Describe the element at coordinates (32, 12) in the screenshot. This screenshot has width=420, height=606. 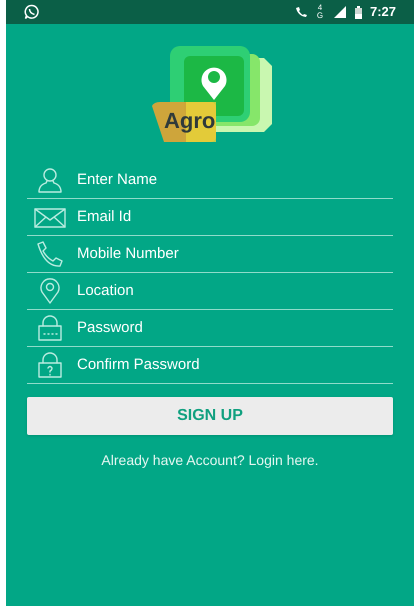
I see `chat-bubble-icon` at that location.